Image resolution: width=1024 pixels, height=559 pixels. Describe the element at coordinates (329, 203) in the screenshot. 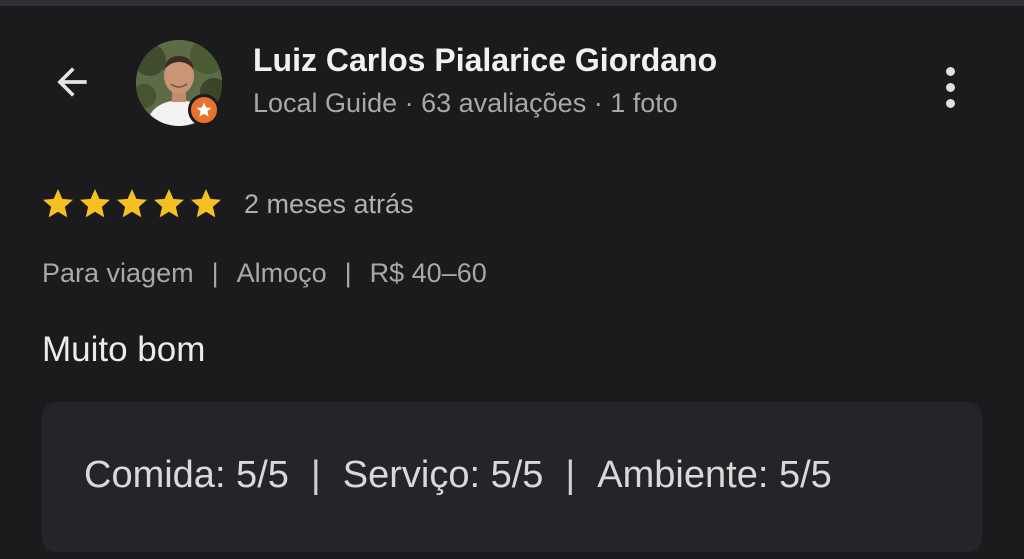

I see `review-time: 2 meses atrás` at that location.